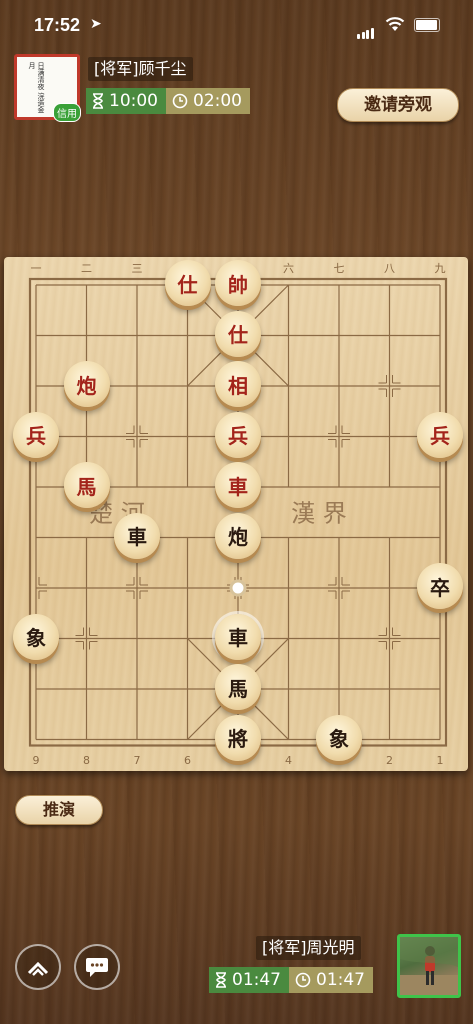 The width and height of the screenshot is (473, 1024). I want to click on red-piece: 相, so click(238, 384).